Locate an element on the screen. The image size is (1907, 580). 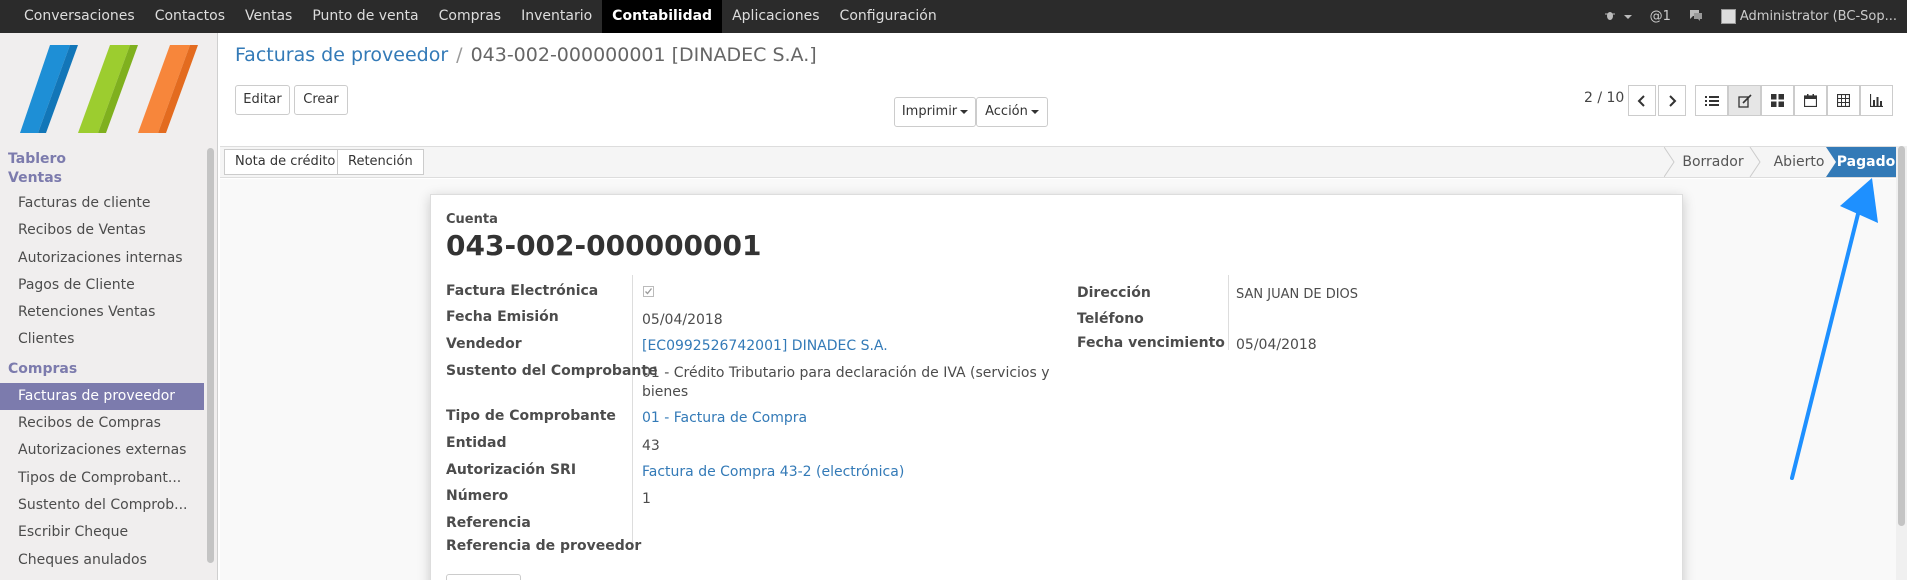
pivot-view-button is located at coordinates (1843, 100).